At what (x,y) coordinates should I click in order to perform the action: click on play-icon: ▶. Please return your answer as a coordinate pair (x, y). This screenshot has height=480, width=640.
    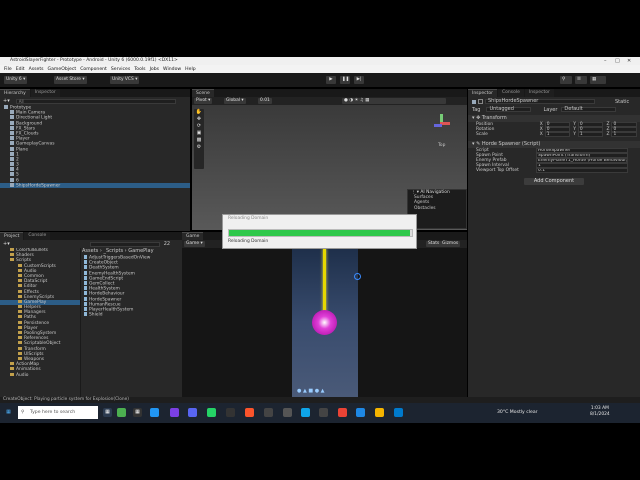
    Looking at the image, I should click on (331, 80).